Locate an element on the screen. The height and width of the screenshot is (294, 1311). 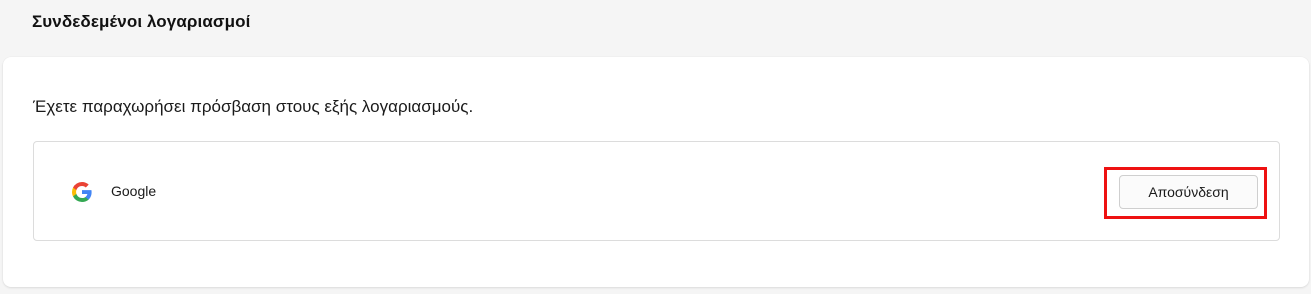
provider-name: Google is located at coordinates (134, 191).